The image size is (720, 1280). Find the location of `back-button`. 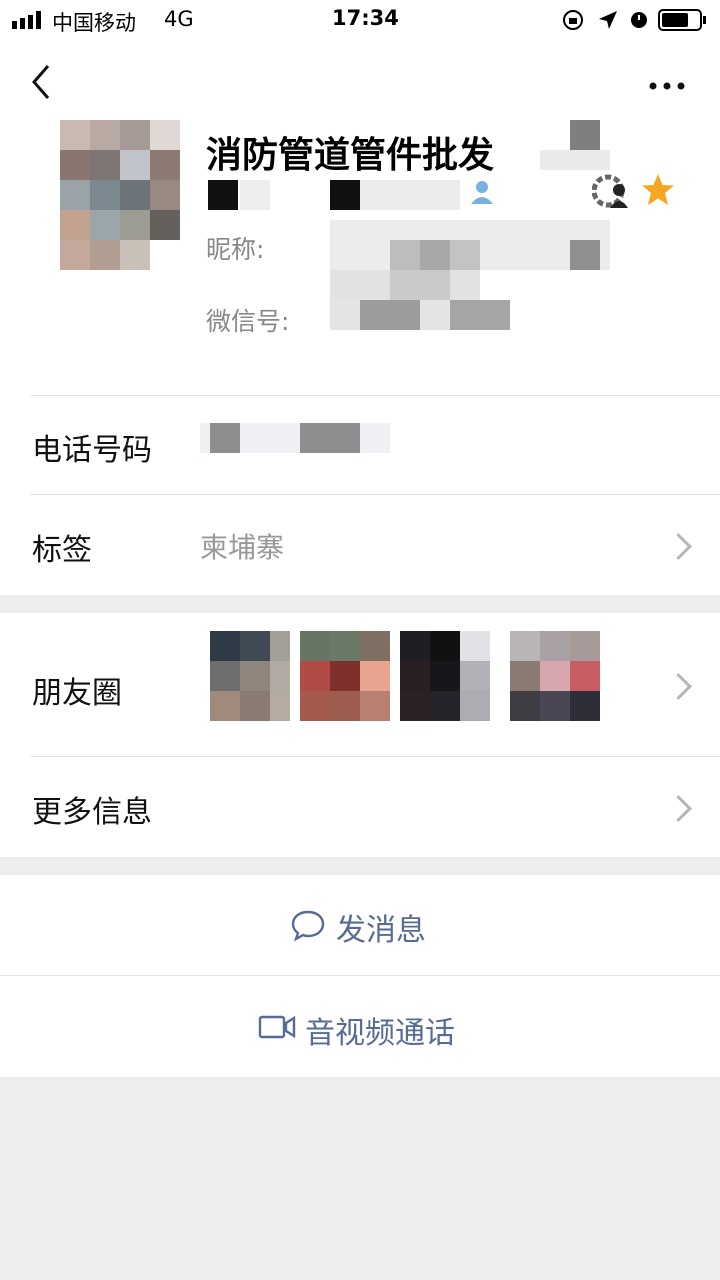

back-button is located at coordinates (41, 84).